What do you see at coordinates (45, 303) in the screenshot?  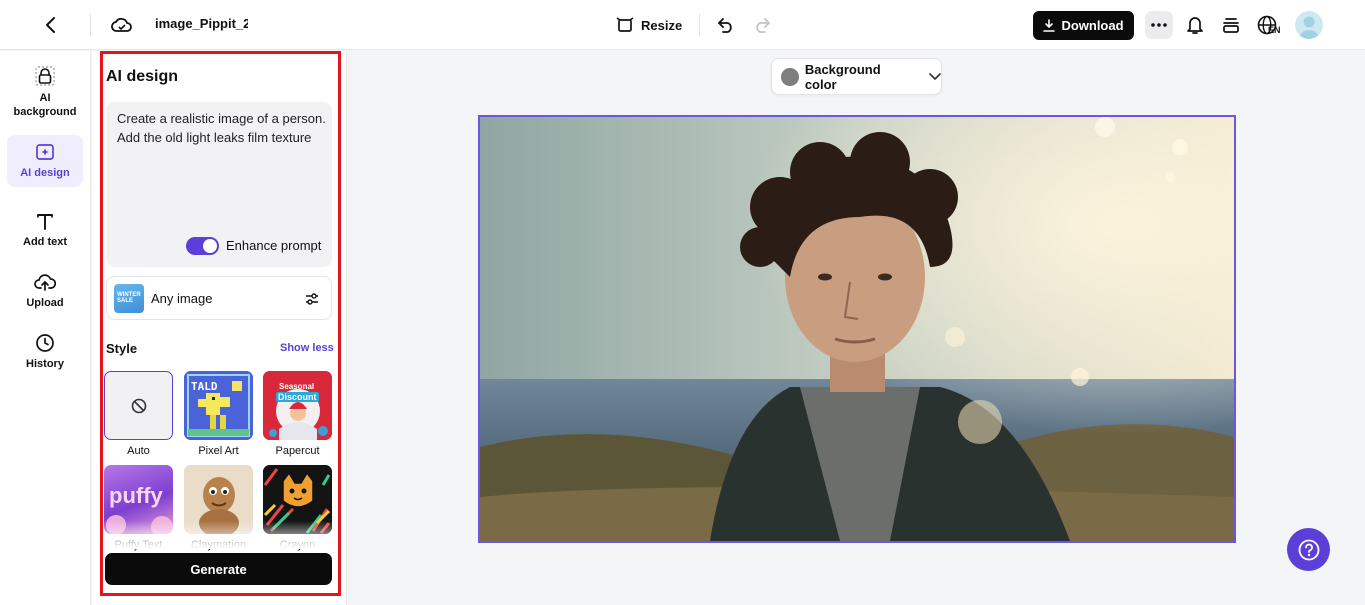 I see `sidebar-item-label: Upload` at bounding box center [45, 303].